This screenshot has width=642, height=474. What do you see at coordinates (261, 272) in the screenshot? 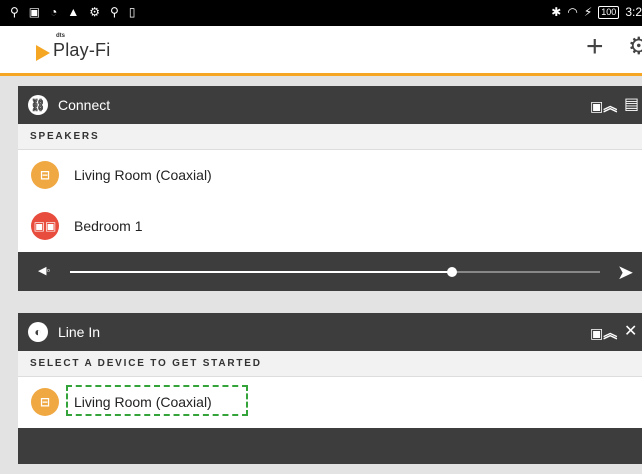
I see `volume-fill` at bounding box center [261, 272].